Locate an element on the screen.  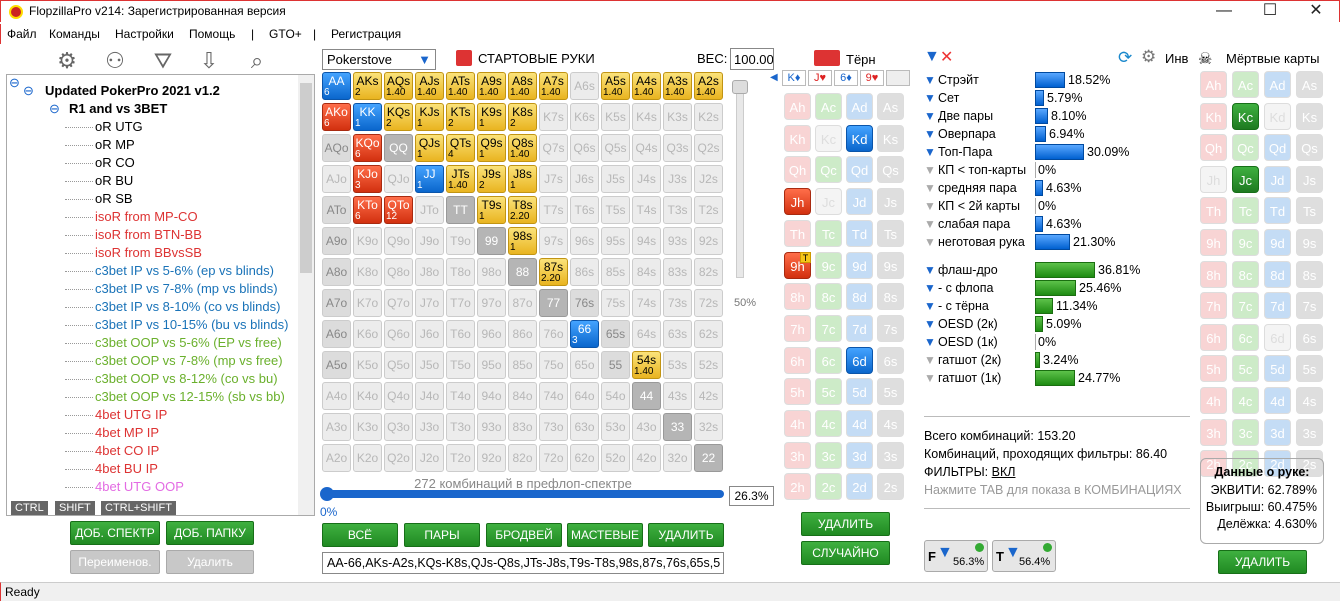
maximize-button: ☐ is located at coordinates (1270, 12).